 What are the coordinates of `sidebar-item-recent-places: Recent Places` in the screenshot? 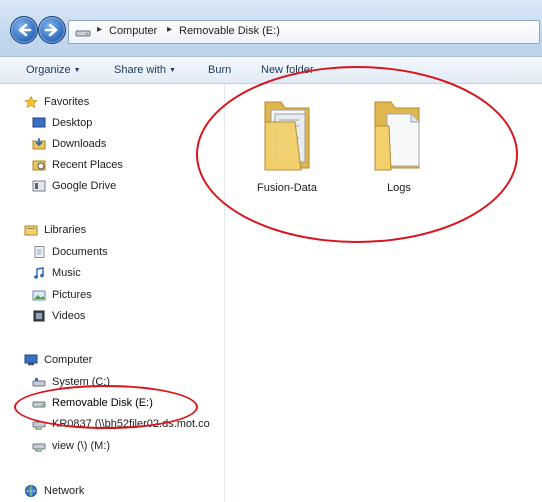 It's located at (77, 165).